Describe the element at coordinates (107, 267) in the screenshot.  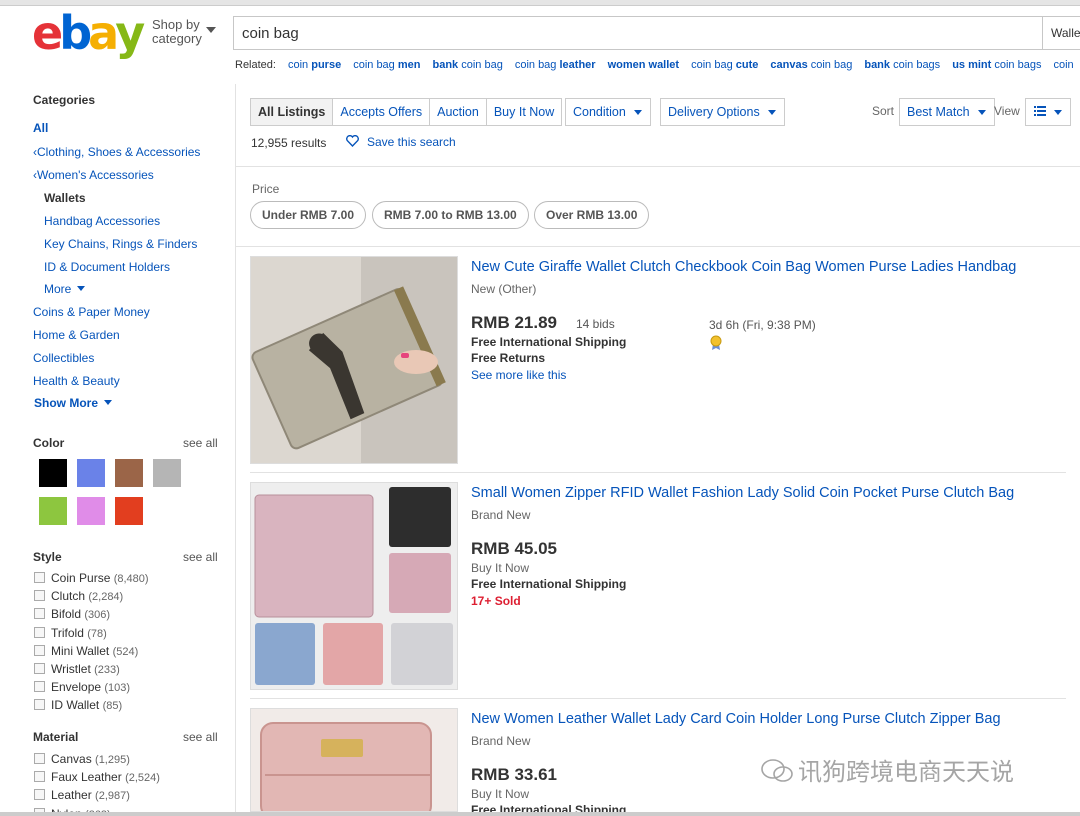
I see `category-id-holders: ID & Document Holders` at that location.